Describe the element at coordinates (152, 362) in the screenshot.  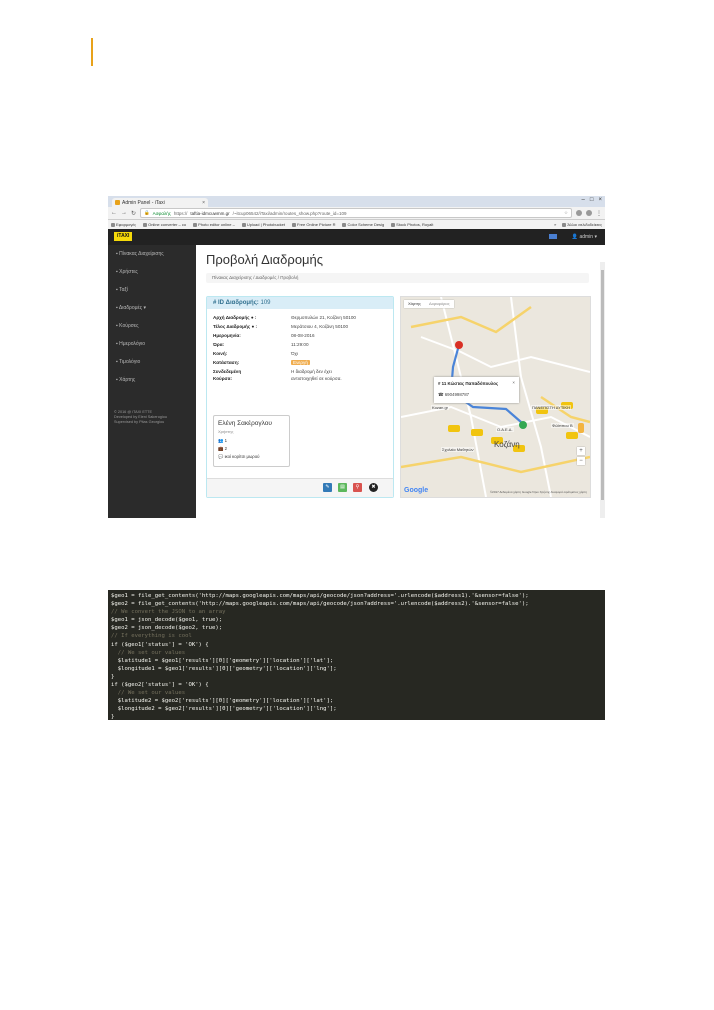
I see `sidebar-item-invoices: ▪ Τιμολόγιο` at that location.